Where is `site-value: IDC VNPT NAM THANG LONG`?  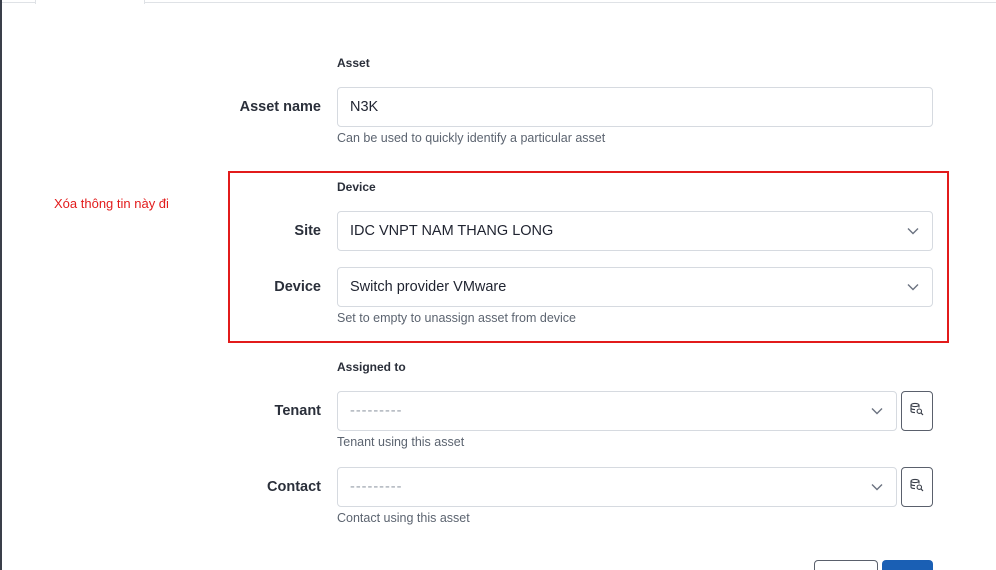 site-value: IDC VNPT NAM THANG LONG is located at coordinates (452, 231).